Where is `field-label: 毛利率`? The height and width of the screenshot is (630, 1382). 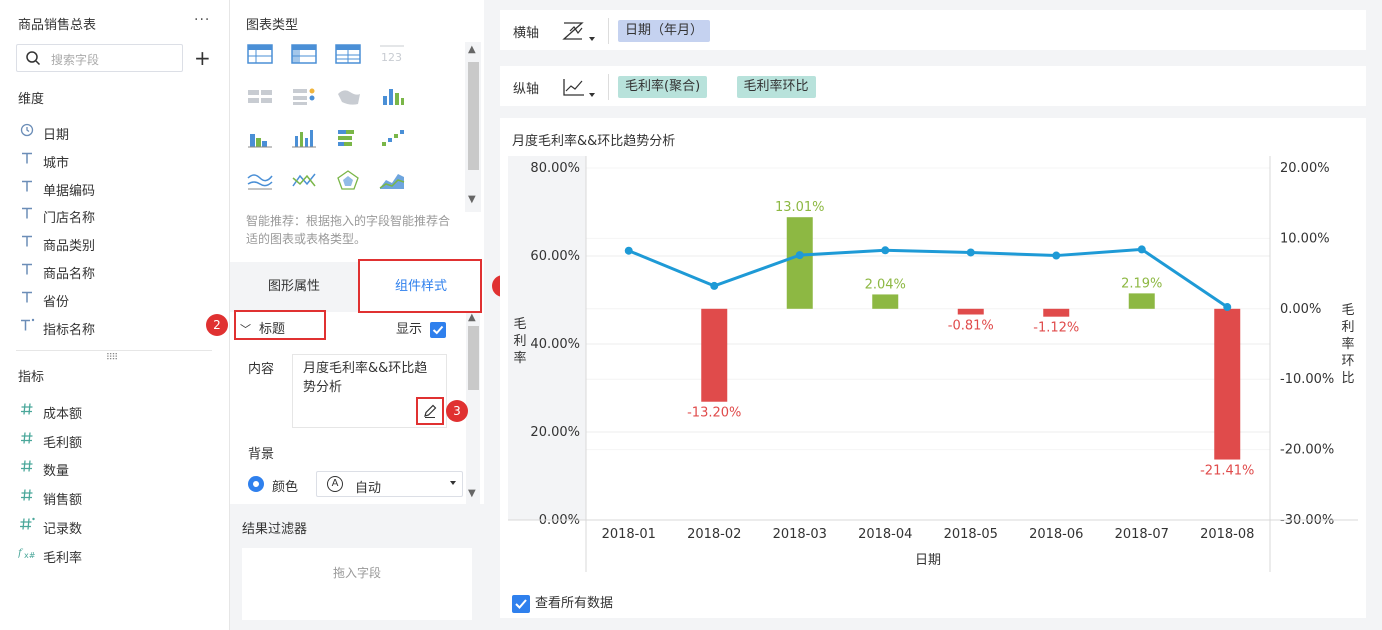
field-label: 毛利率 is located at coordinates (63, 558).